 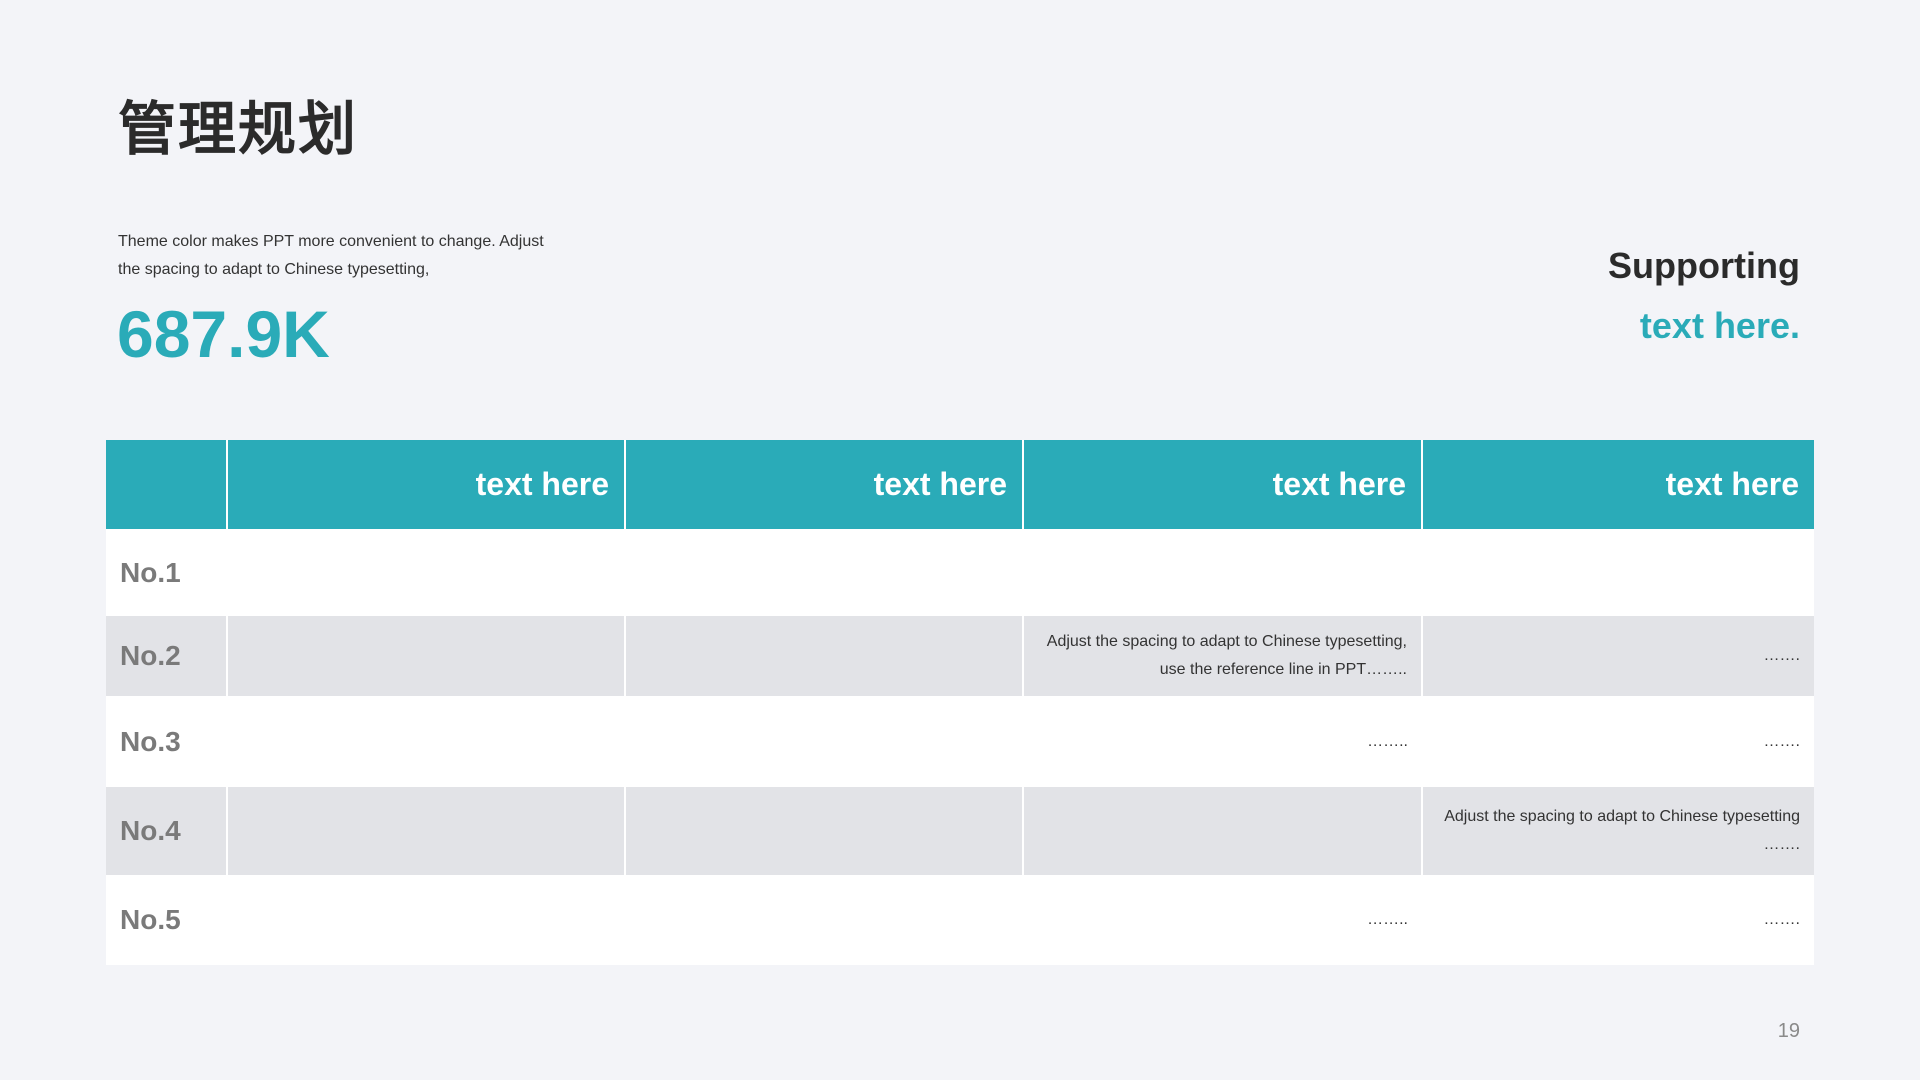 I want to click on row-label: No.4, so click(x=166, y=831).